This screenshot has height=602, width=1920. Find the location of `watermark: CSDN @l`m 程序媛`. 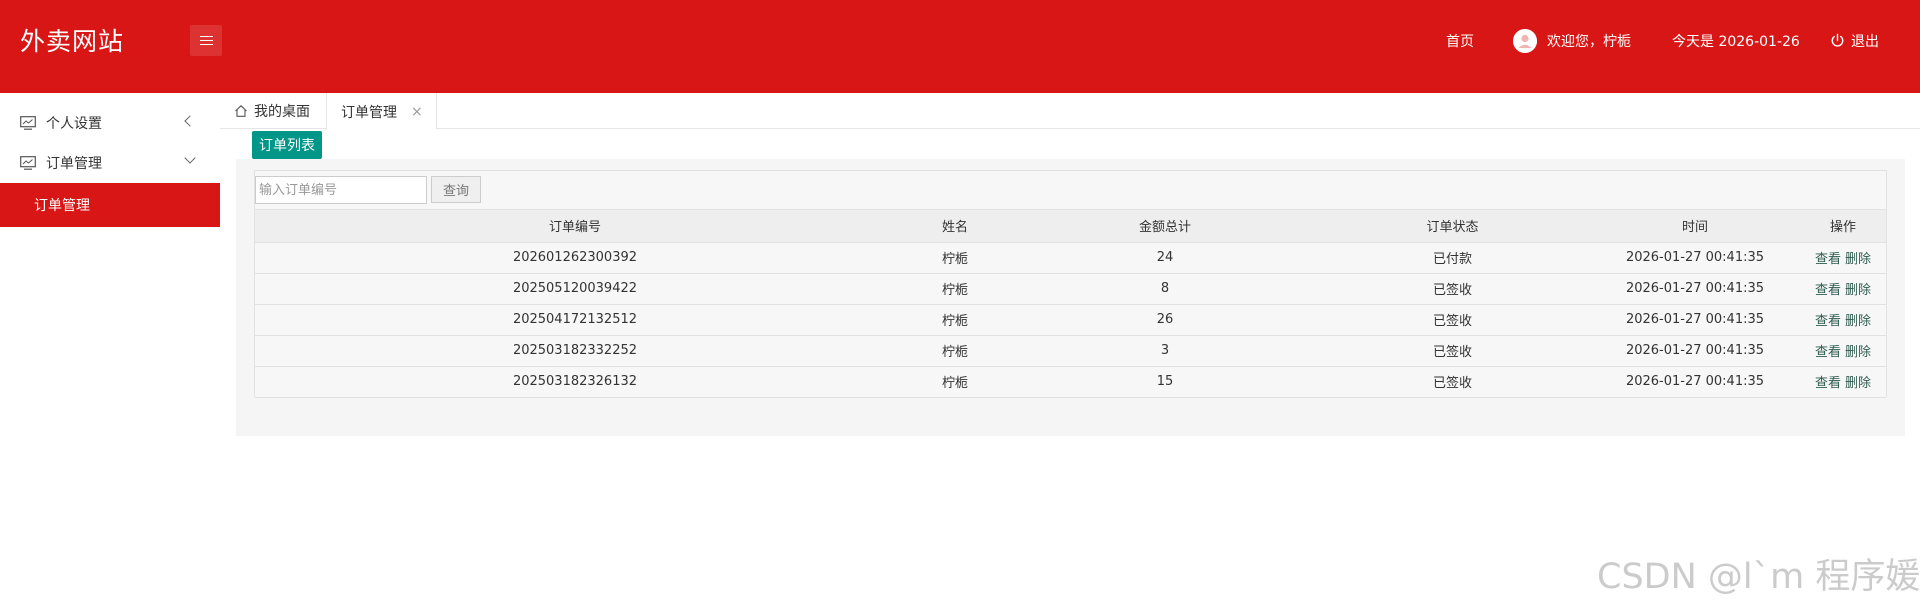

watermark: CSDN @l`m 程序媛 is located at coordinates (1758, 577).